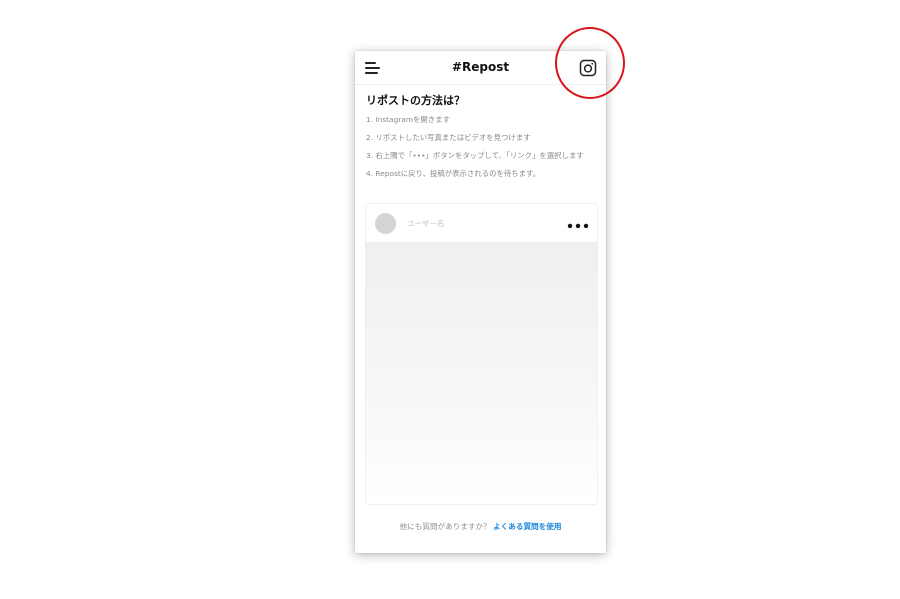  I want to click on step-1: 1. Instagramを開きます, so click(408, 119).